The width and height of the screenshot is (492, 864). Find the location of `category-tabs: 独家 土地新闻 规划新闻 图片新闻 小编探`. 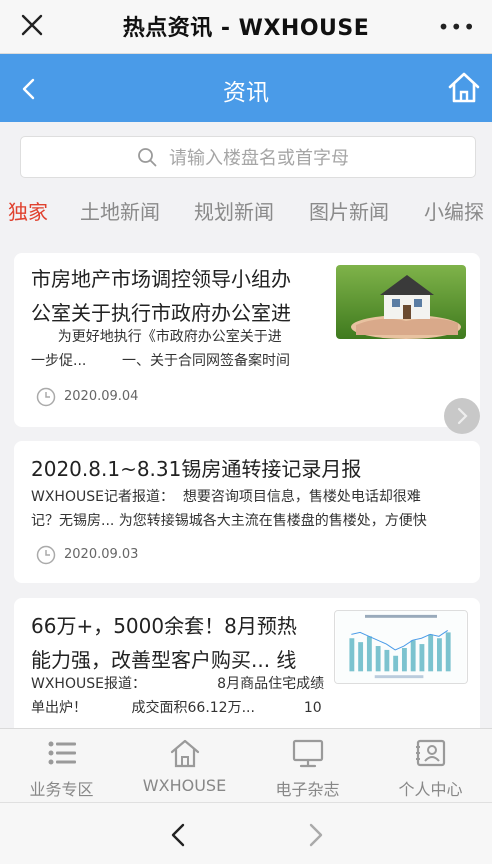

category-tabs: 独家 土地新闻 规划新闻 图片新闻 小编探 is located at coordinates (246, 210).